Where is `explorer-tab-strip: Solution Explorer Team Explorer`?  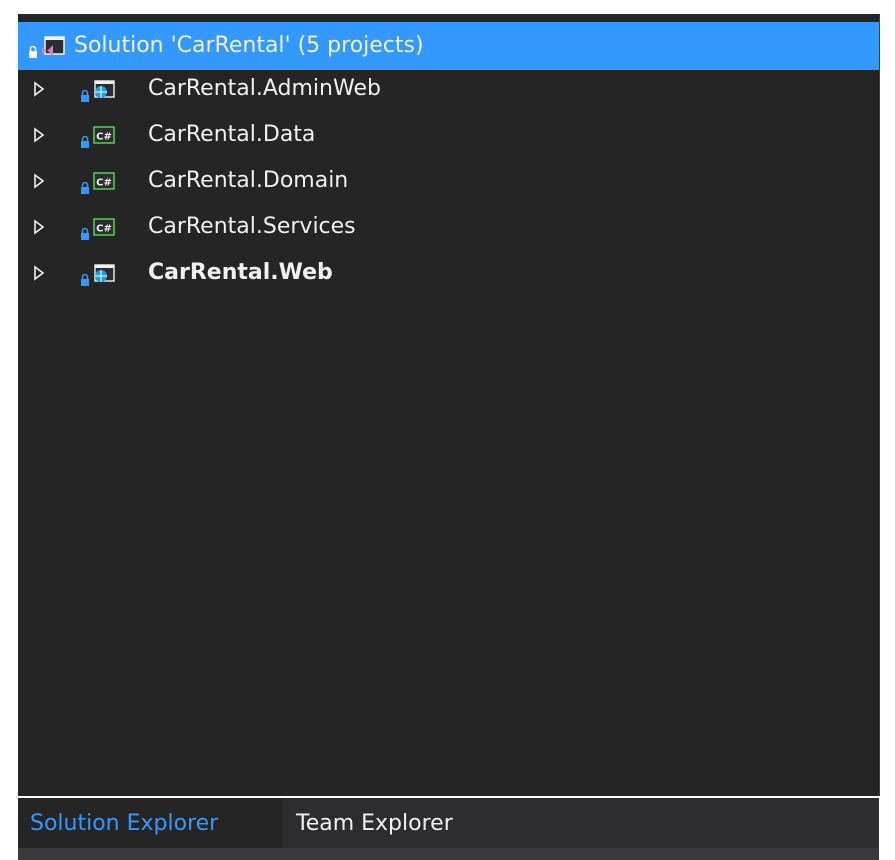 explorer-tab-strip: Solution Explorer Team Explorer is located at coordinates (448, 823).